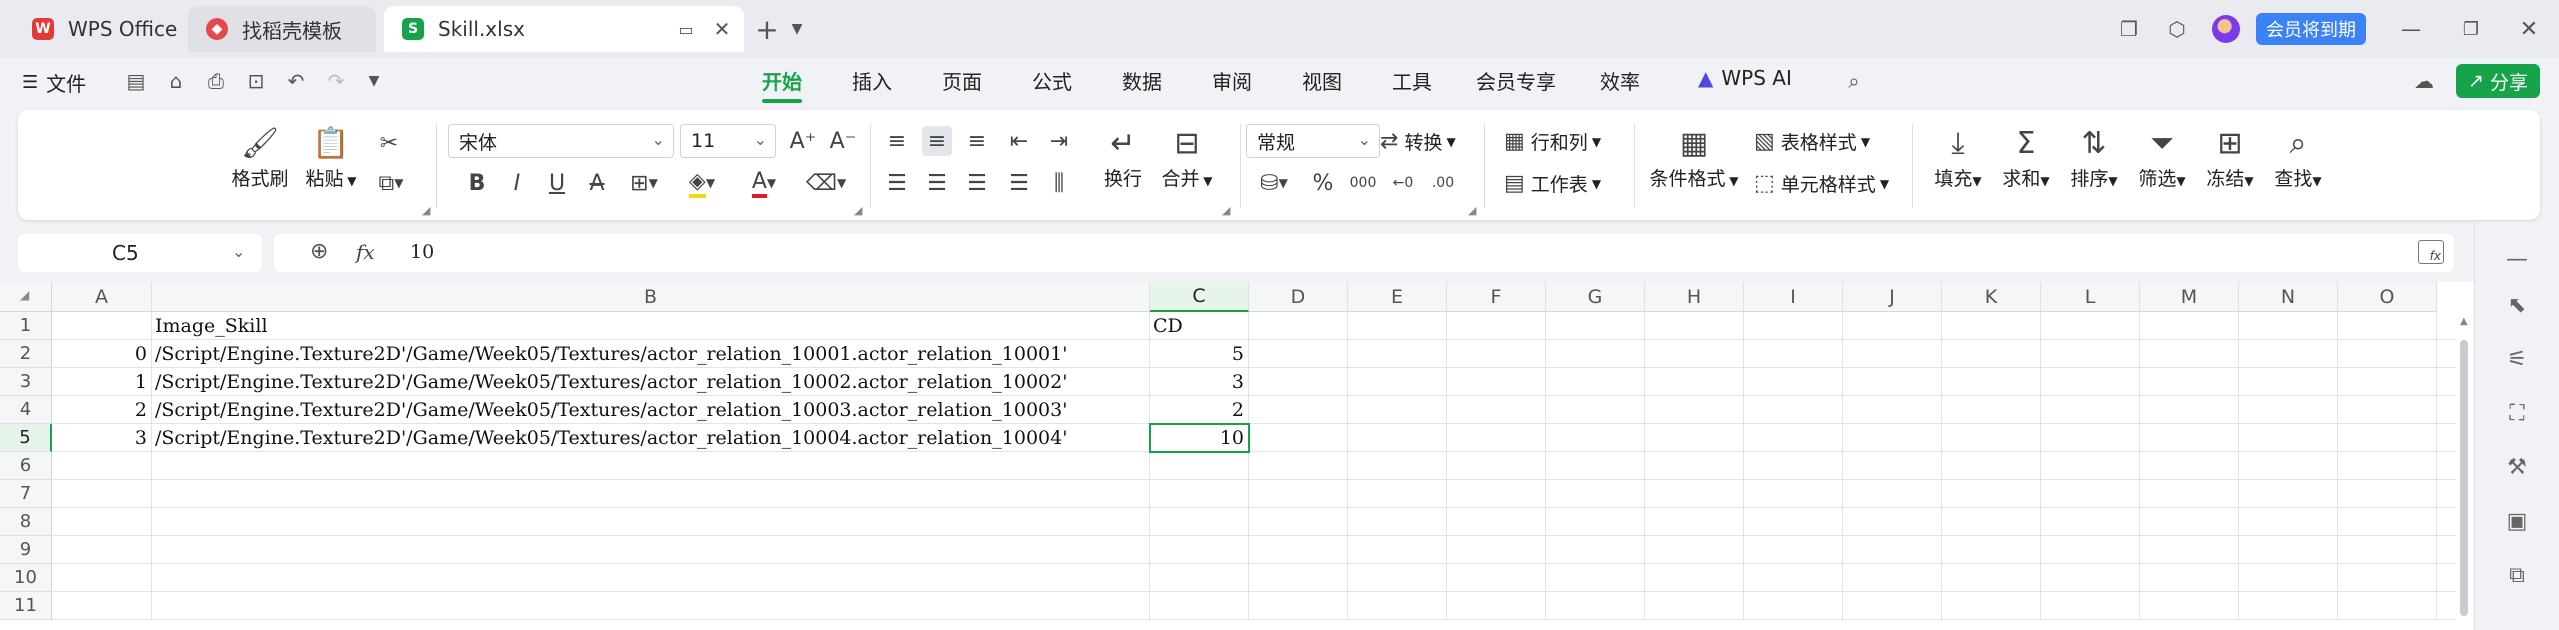 The width and height of the screenshot is (2559, 630). What do you see at coordinates (1397, 297) in the screenshot?
I see `column-header-e: E` at bounding box center [1397, 297].